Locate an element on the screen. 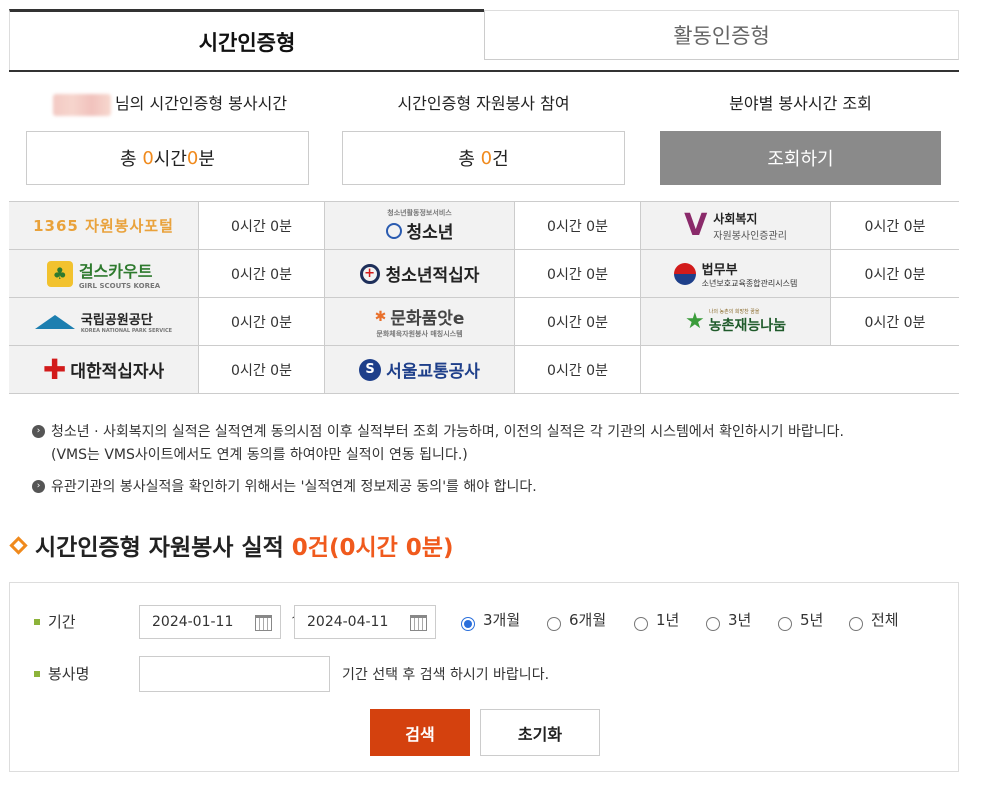 The image size is (983, 785). org-logo-culture: ✱ 문화품앗e 문화체육자원봉사 매칭시스템 is located at coordinates (420, 322).